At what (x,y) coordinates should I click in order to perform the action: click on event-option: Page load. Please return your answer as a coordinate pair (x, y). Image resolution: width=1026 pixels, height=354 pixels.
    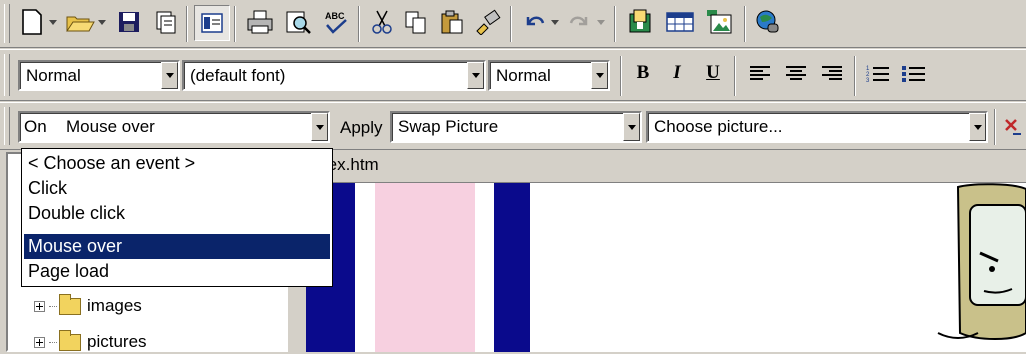
    Looking at the image, I should click on (177, 271).